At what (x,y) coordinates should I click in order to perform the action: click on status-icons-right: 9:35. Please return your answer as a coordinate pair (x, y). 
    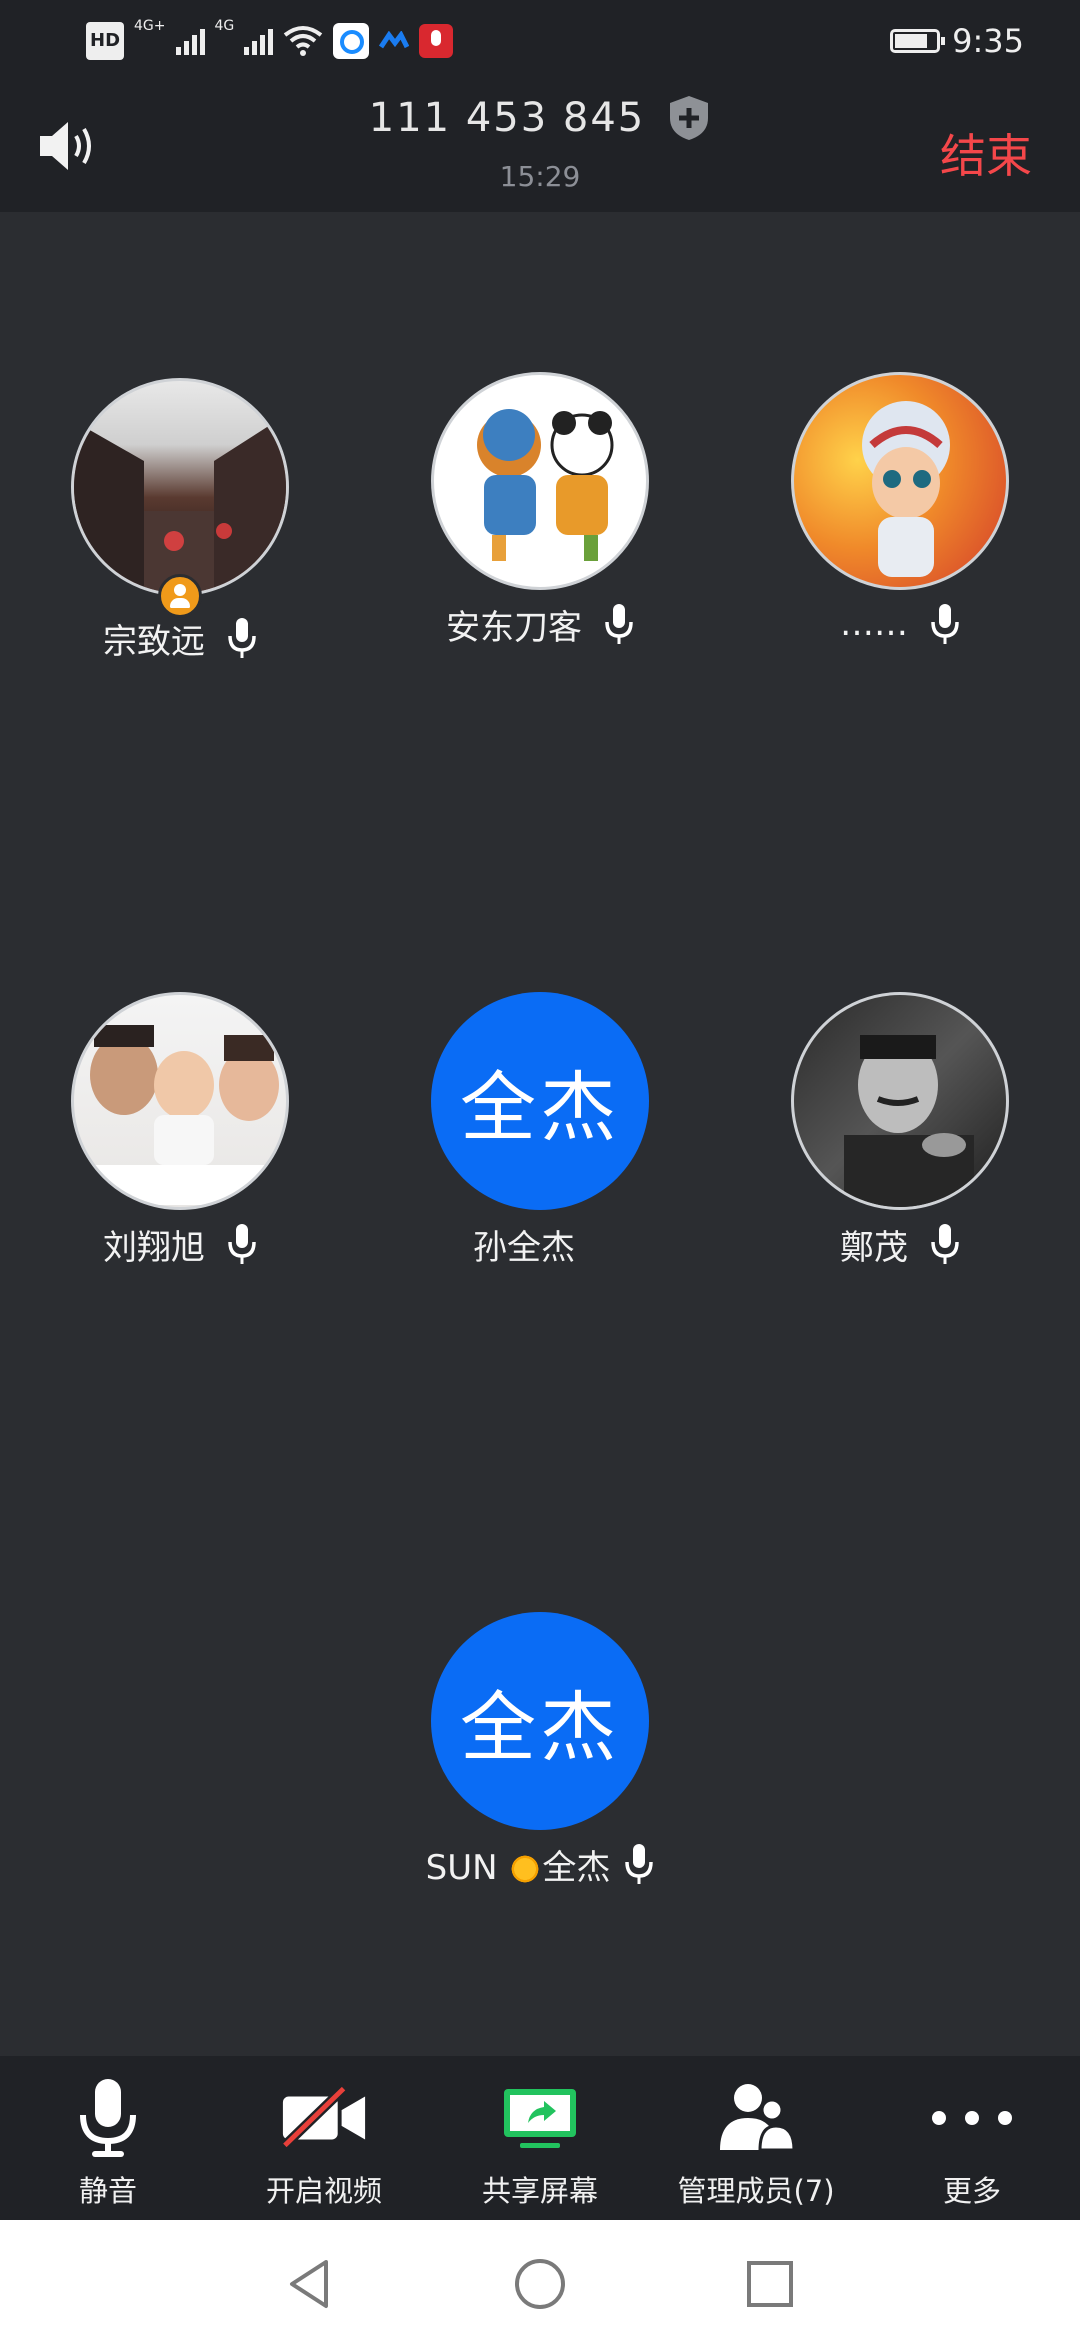
    Looking at the image, I should click on (957, 41).